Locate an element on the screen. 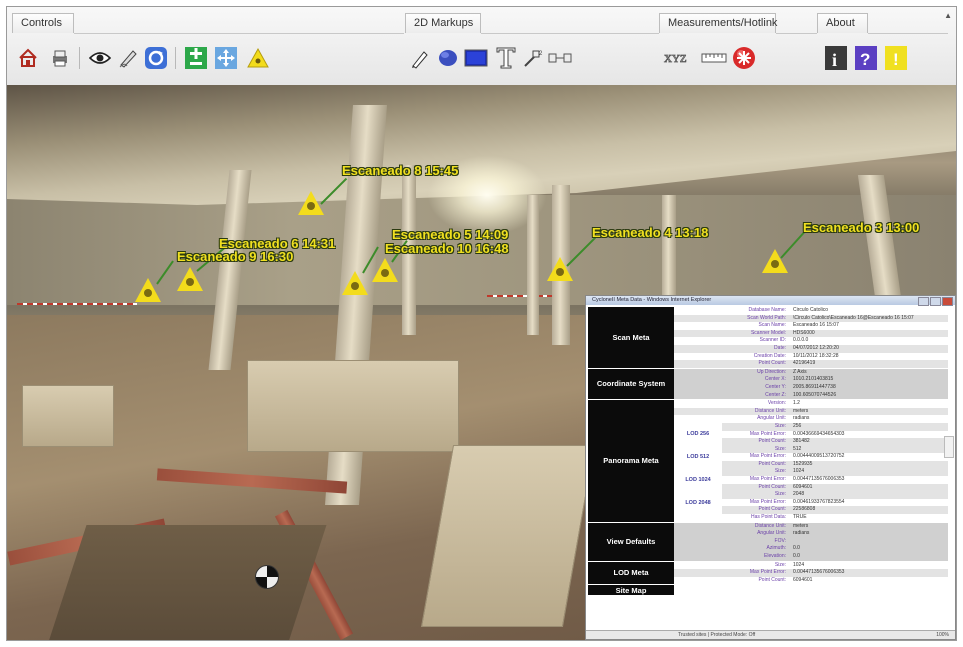 This screenshot has width=963, height=647. scan-meta-section-heading: Scan Meta is located at coordinates (631, 337).